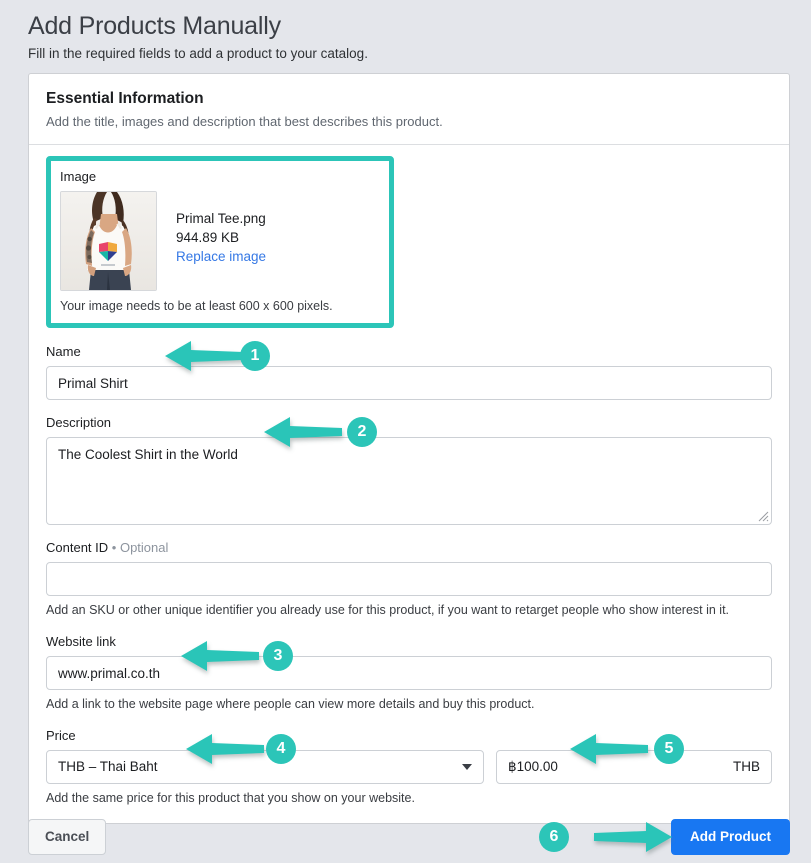 The width and height of the screenshot is (811, 863). I want to click on annotation-badge-3: 3, so click(278, 656).